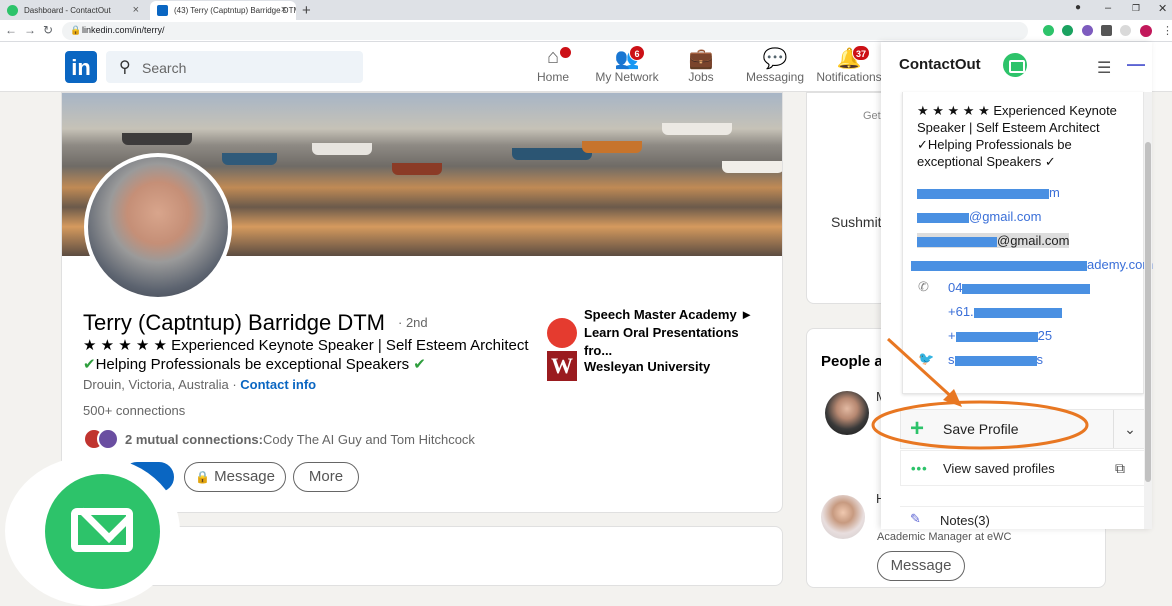 Image resolution: width=1172 pixels, height=606 pixels. Describe the element at coordinates (627, 77) in the screenshot. I see `nav-label: My Network` at that location.